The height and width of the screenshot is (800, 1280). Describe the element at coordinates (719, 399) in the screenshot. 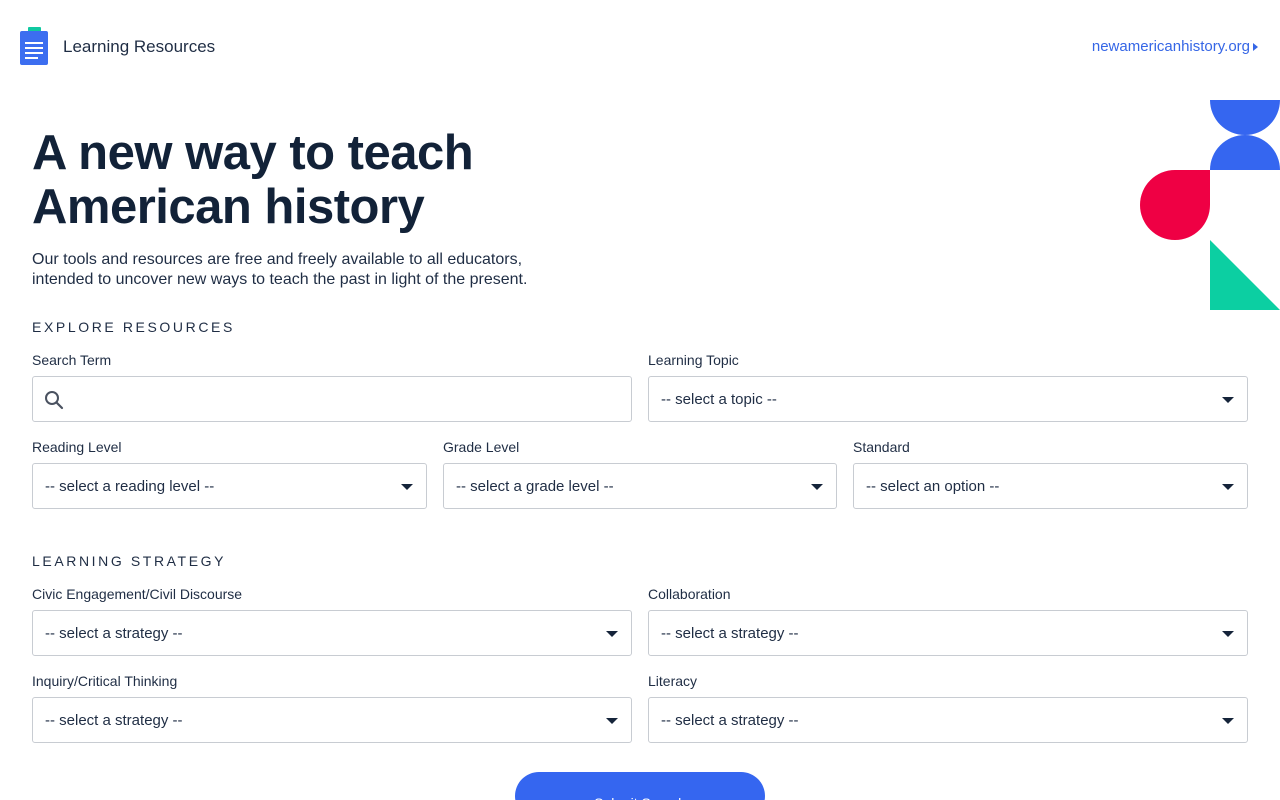

I see `learning-topic-value: -- select a topic --` at that location.